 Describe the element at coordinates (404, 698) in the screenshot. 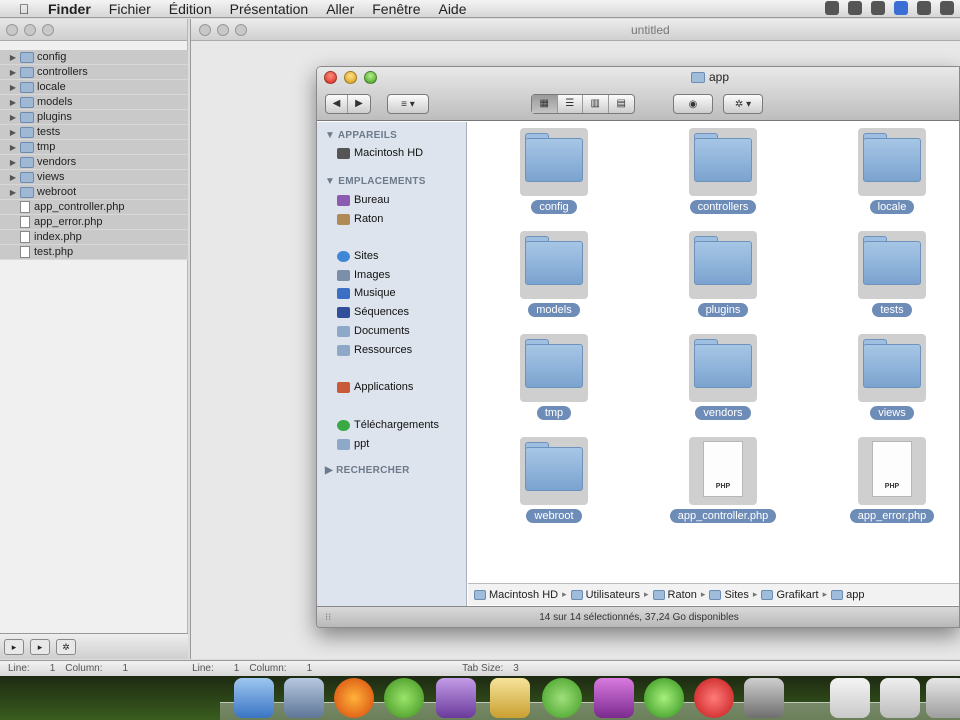

I see `adium-dock-icon` at that location.